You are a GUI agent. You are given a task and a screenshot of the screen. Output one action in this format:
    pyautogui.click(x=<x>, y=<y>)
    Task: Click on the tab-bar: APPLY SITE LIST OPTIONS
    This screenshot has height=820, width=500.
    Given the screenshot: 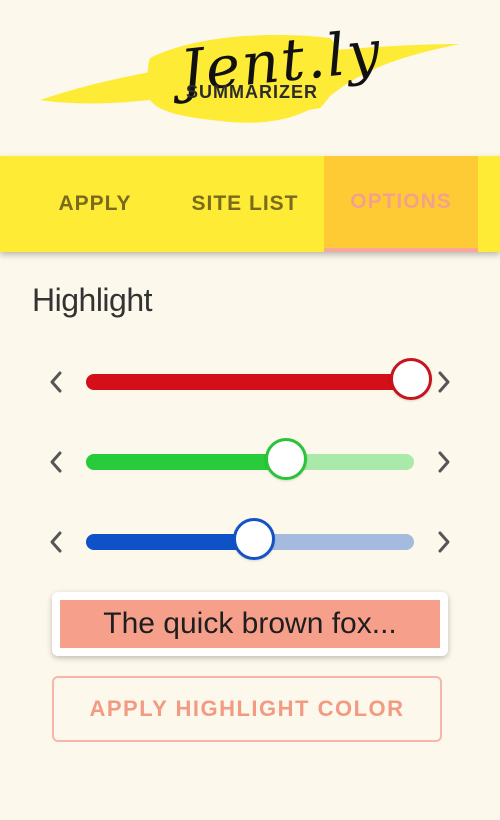 What is the action you would take?
    pyautogui.click(x=250, y=204)
    